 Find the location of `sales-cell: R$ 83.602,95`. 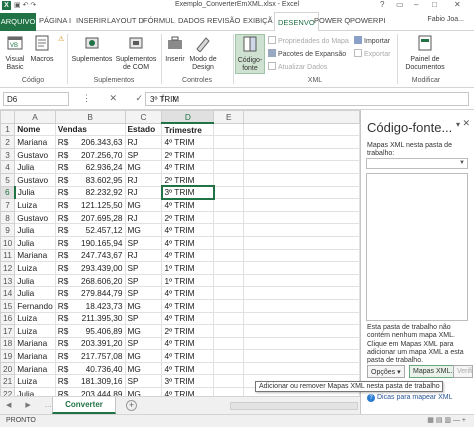

sales-cell: R$ 83.602,95 is located at coordinates (90, 179).